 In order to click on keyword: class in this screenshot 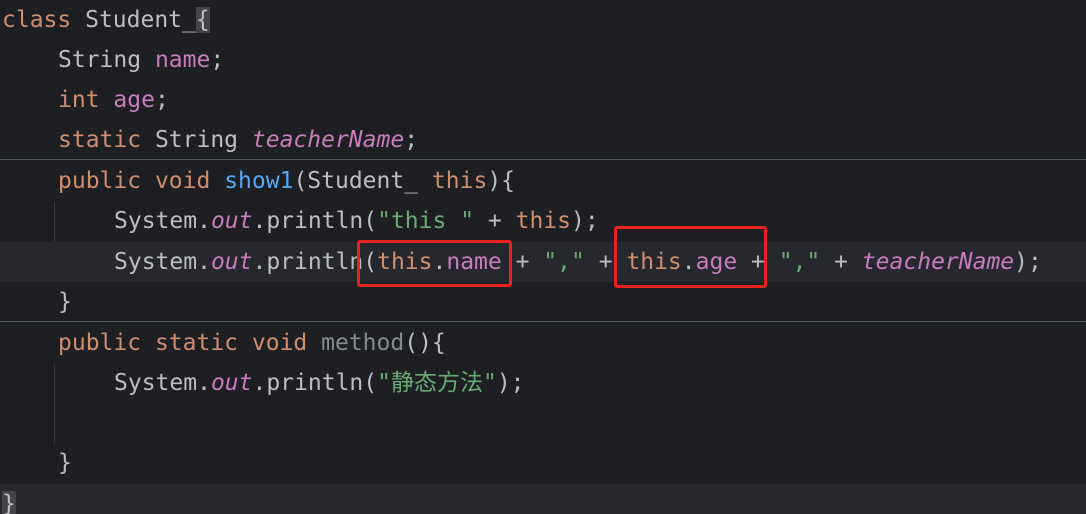, I will do `click(37, 20)`.